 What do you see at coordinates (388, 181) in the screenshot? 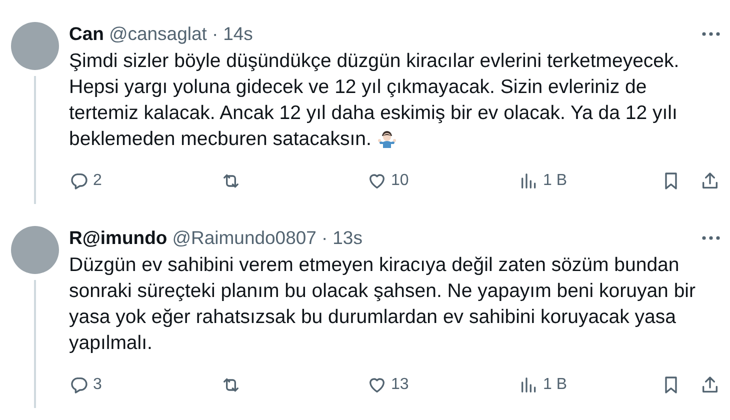
I see `like-button: 10` at bounding box center [388, 181].